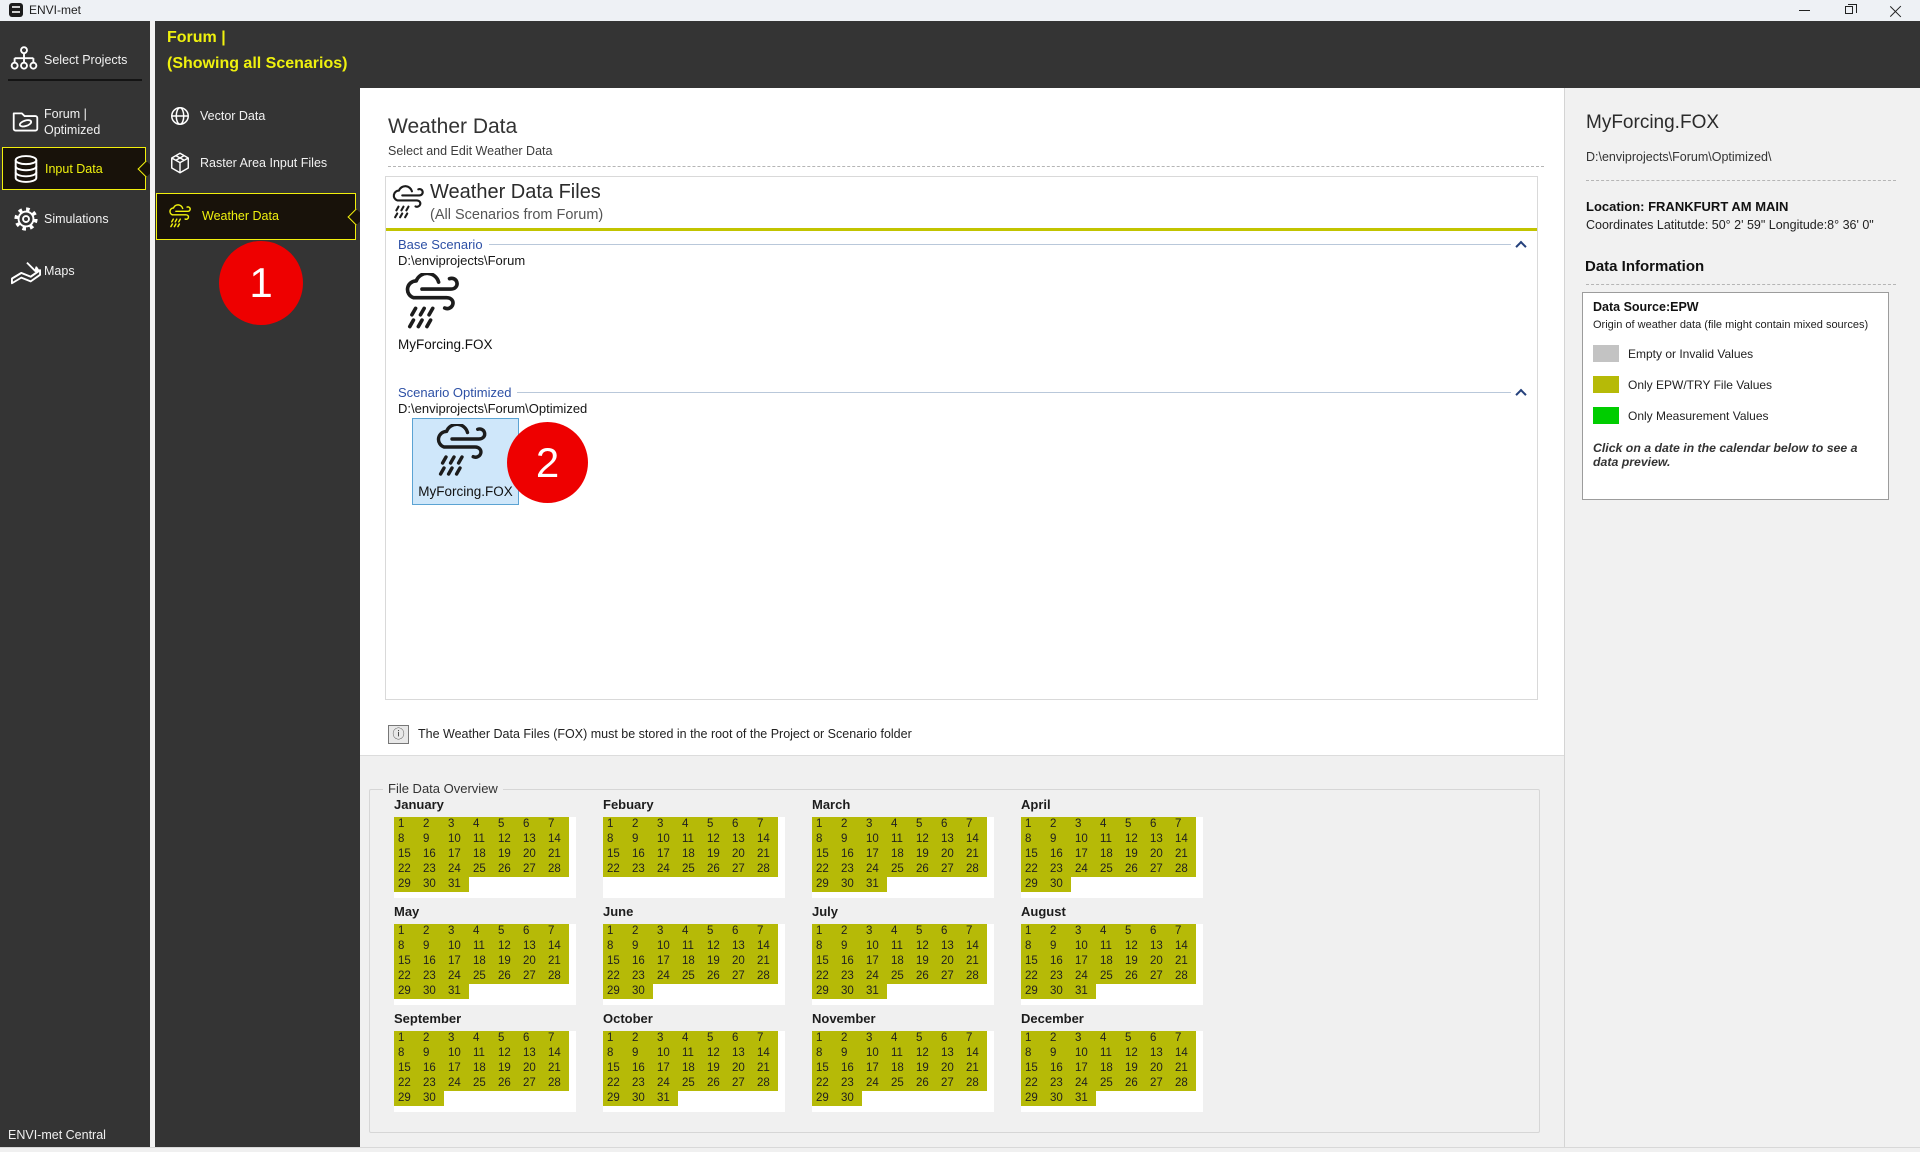  Describe the element at coordinates (874, 884) in the screenshot. I see `day-cell: 31` at that location.